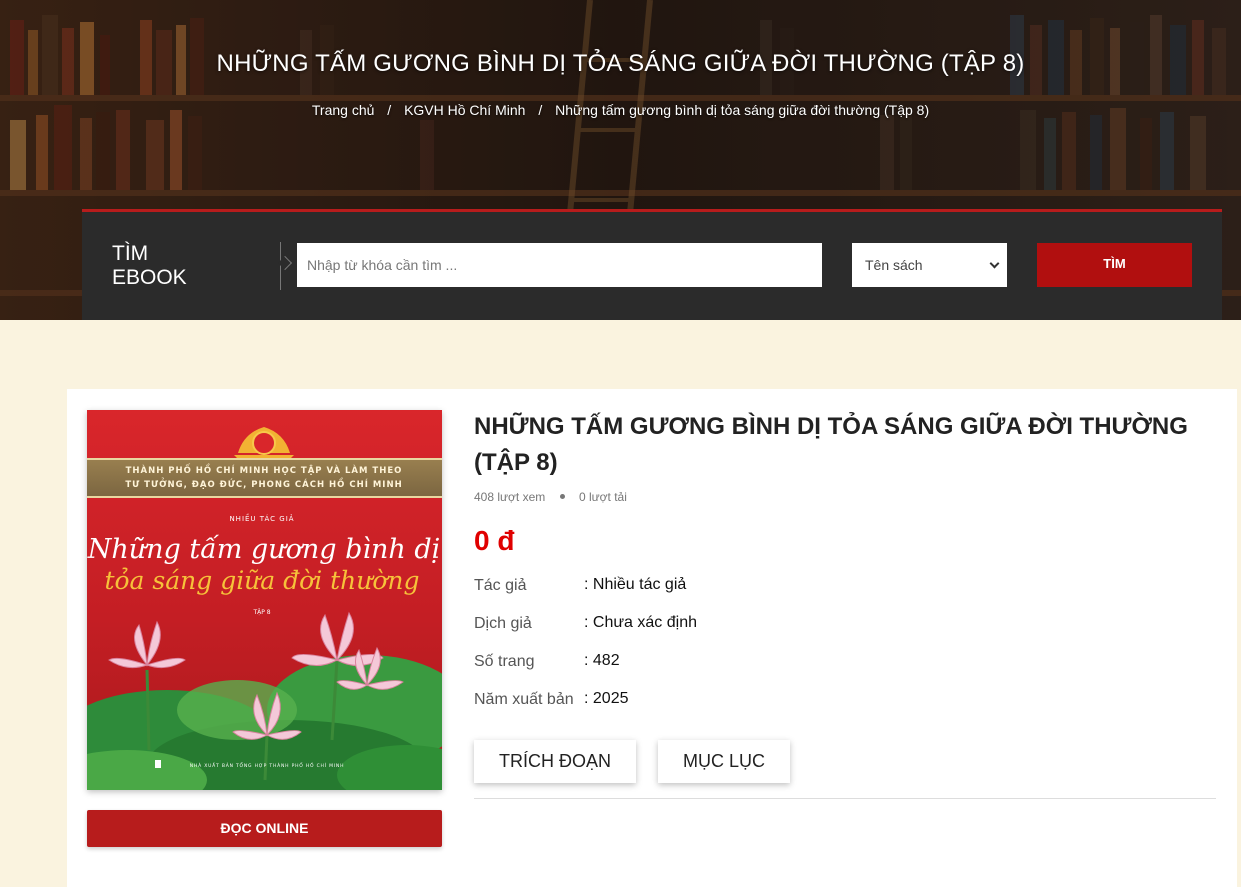  Describe the element at coordinates (929, 265) in the screenshot. I see `search-field-select: Tên sách` at that location.